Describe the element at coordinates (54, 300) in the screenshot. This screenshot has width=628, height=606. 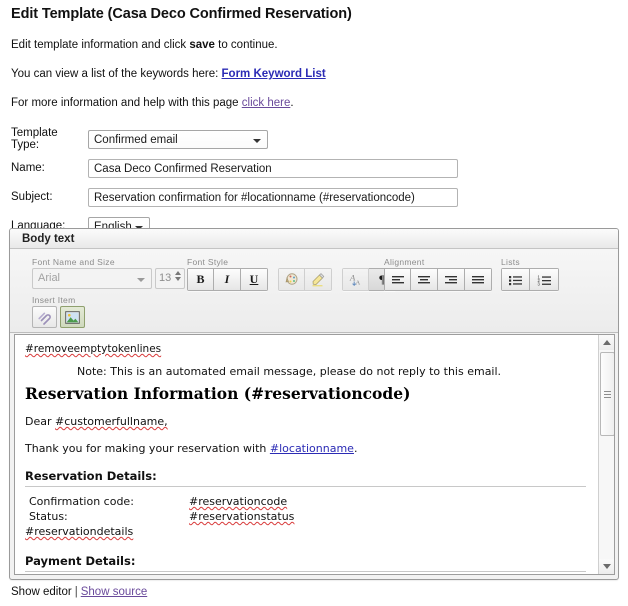
I see `insert-item-caption: Insert Item` at that location.